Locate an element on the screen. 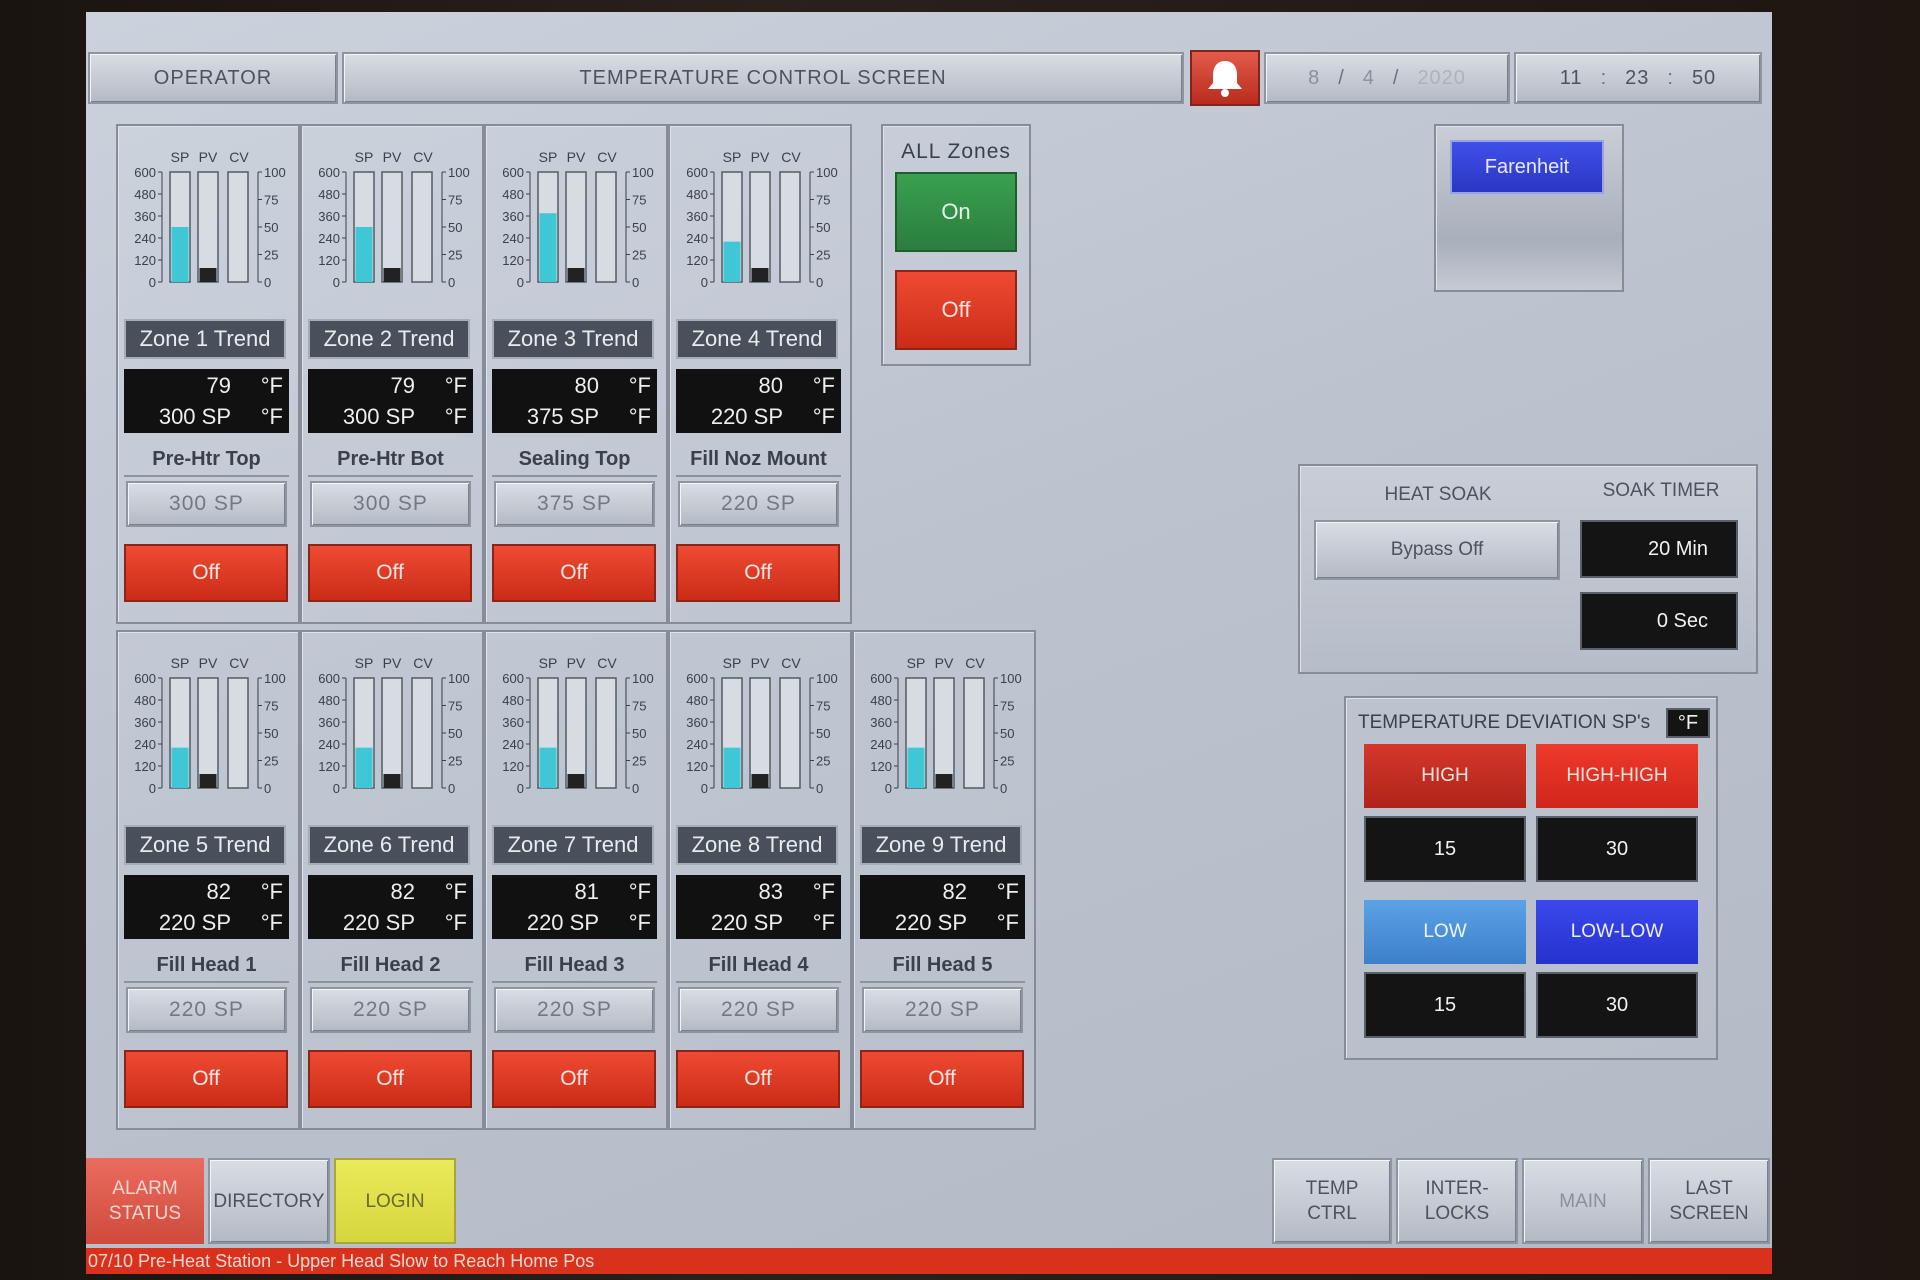 Image resolution: width=1920 pixels, height=1280 pixels. zone-trend-button: Zone 5 Trend is located at coordinates (205, 845).